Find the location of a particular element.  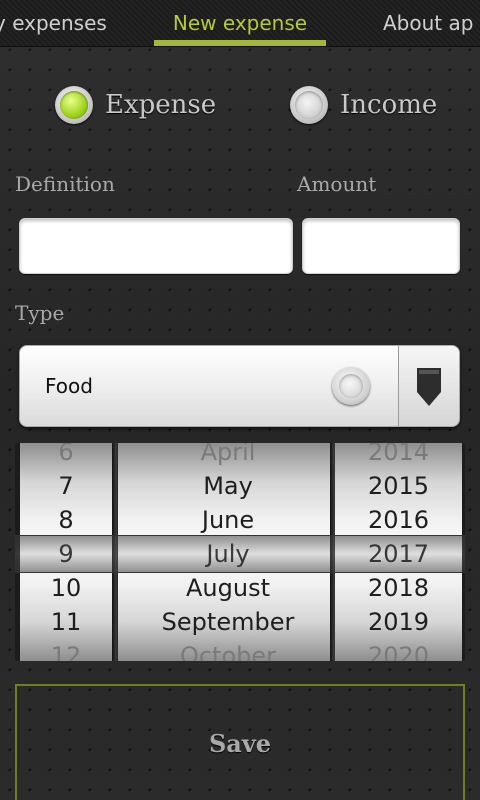

day-option: 12 is located at coordinates (66, 650).